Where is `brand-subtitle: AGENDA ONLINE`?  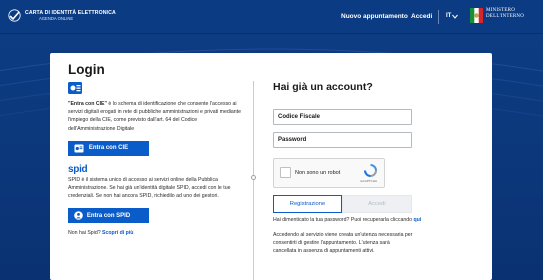 brand-subtitle: AGENDA ONLINE is located at coordinates (56, 18).